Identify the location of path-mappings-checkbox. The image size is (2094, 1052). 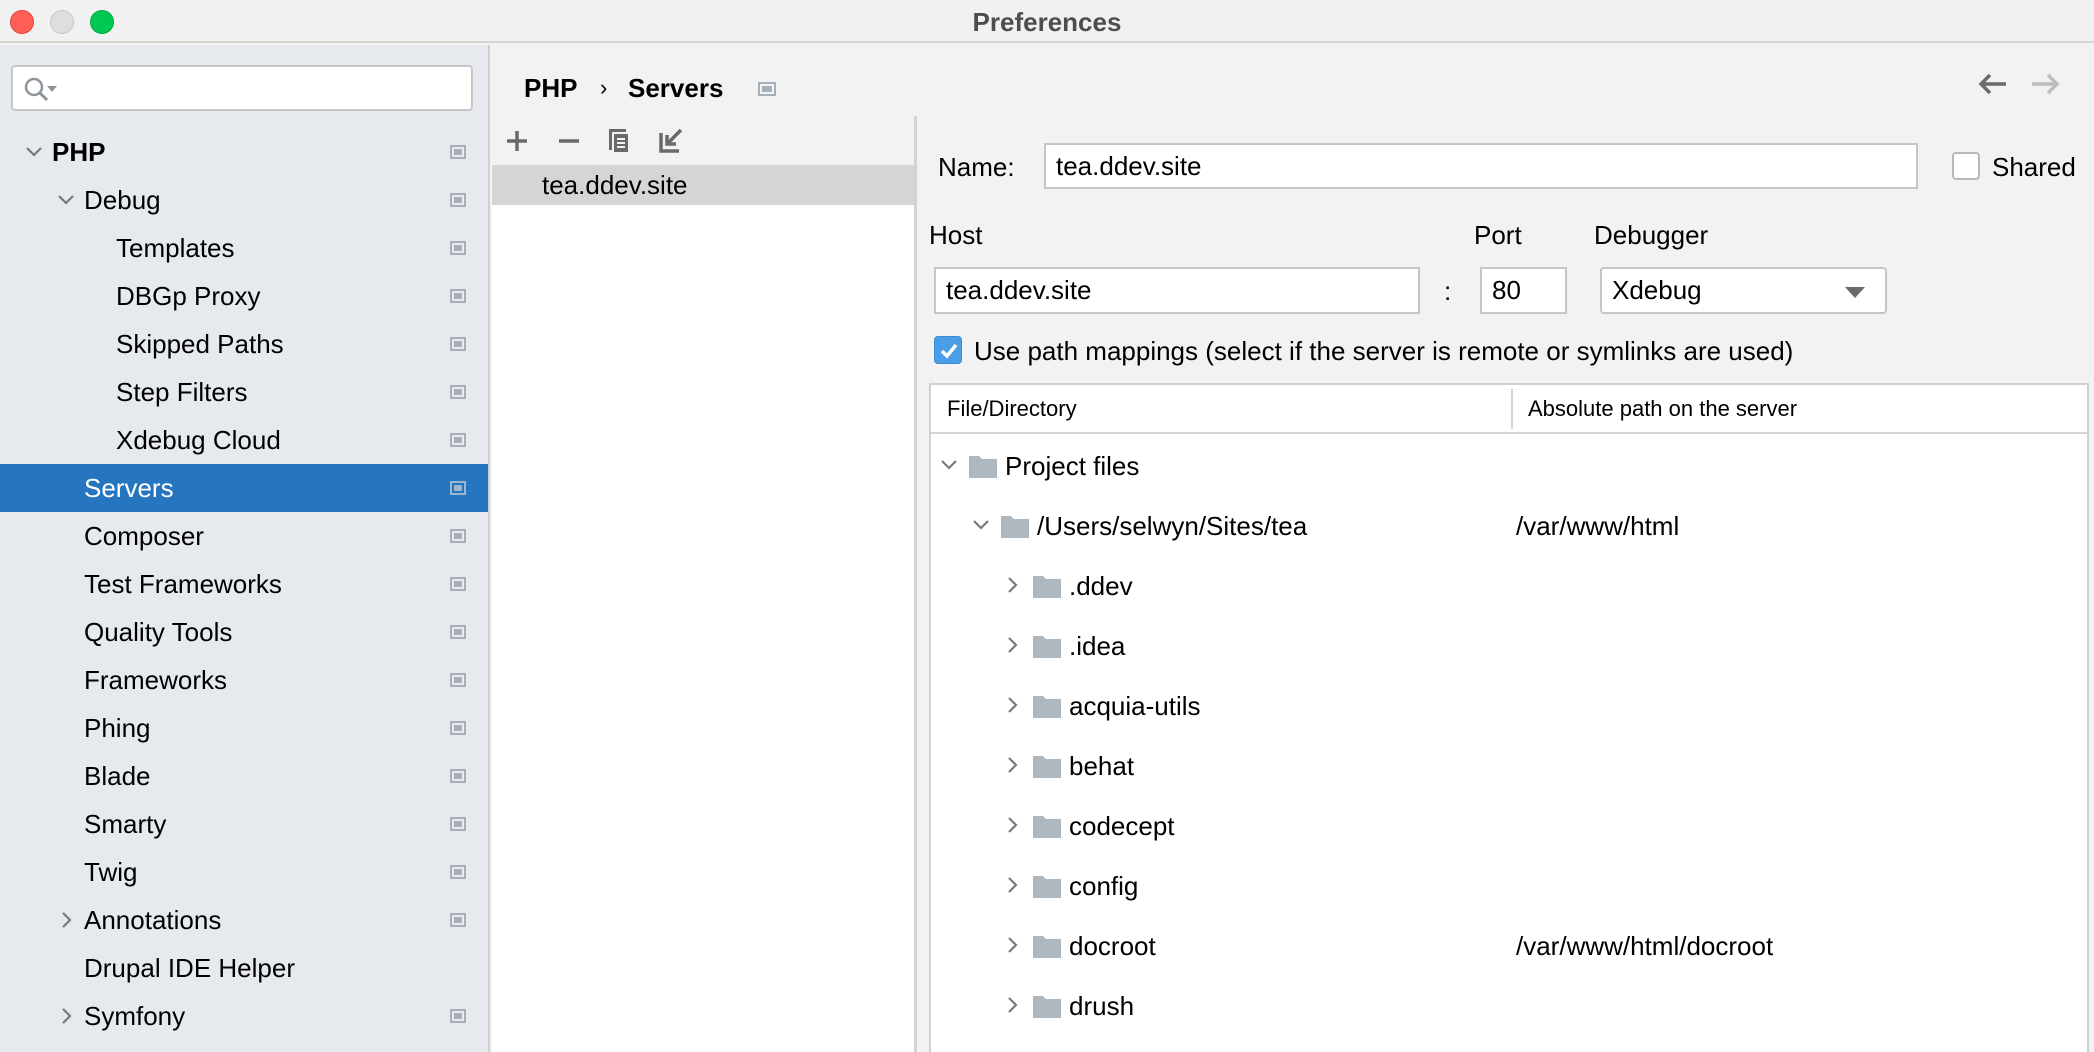
(948, 350).